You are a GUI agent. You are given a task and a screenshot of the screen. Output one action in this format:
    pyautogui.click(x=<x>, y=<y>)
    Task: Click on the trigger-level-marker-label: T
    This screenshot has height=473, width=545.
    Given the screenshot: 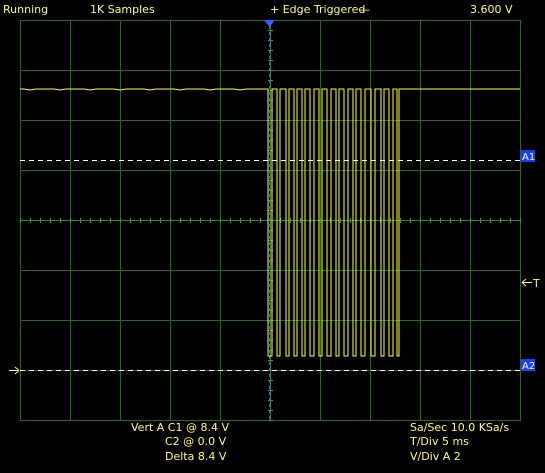 What is the action you would take?
    pyautogui.click(x=536, y=283)
    